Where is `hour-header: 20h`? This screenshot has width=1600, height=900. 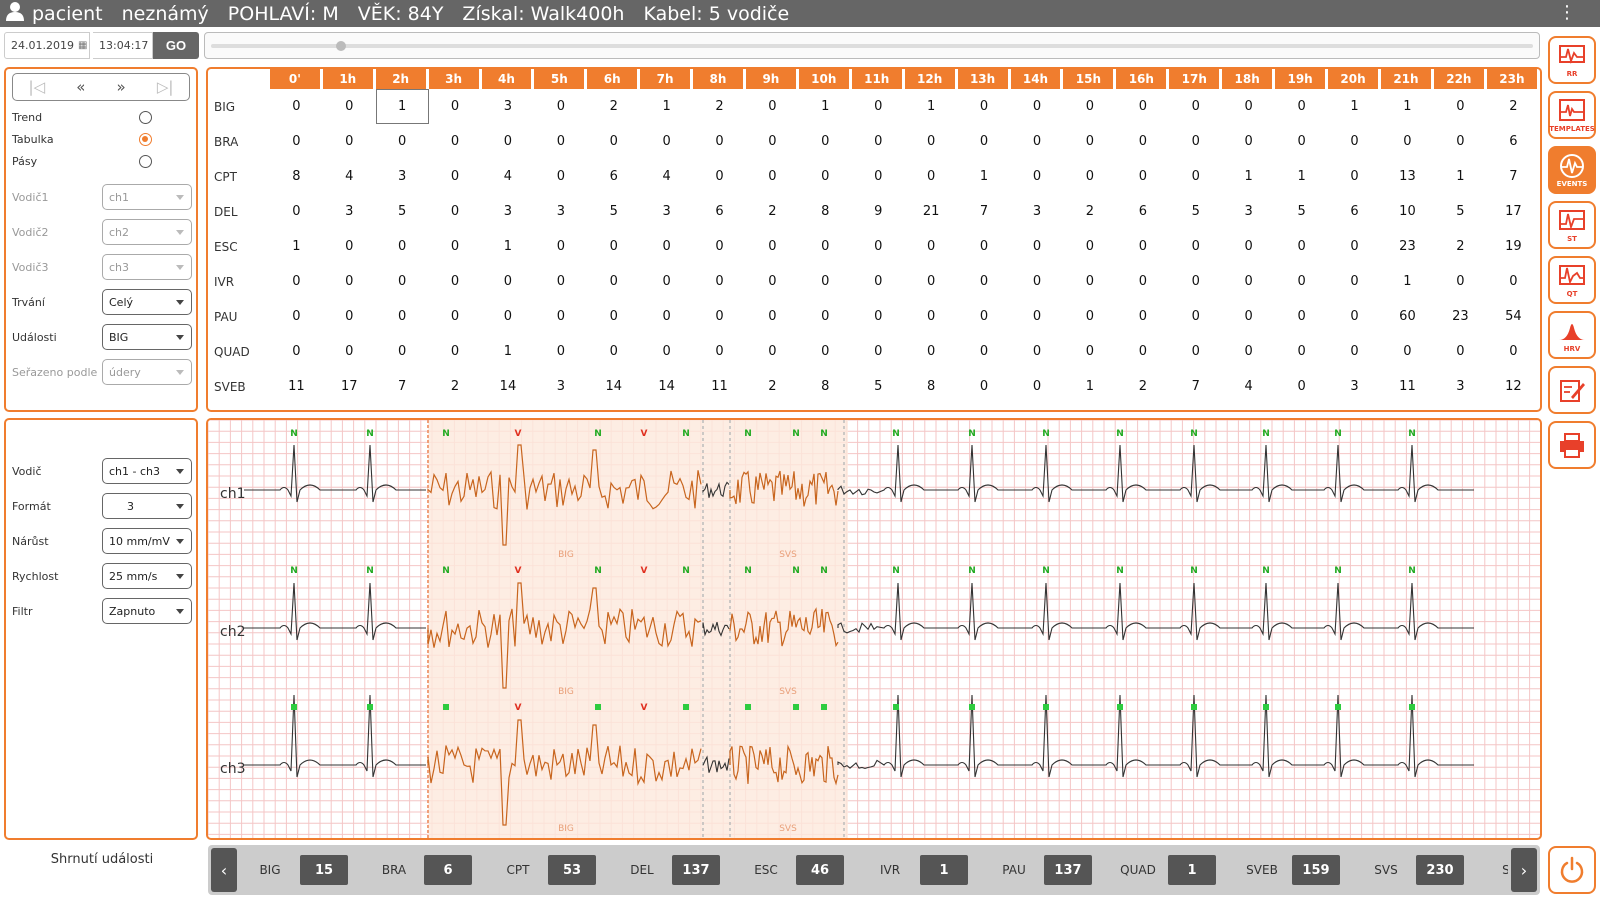 hour-header: 20h is located at coordinates (1354, 79).